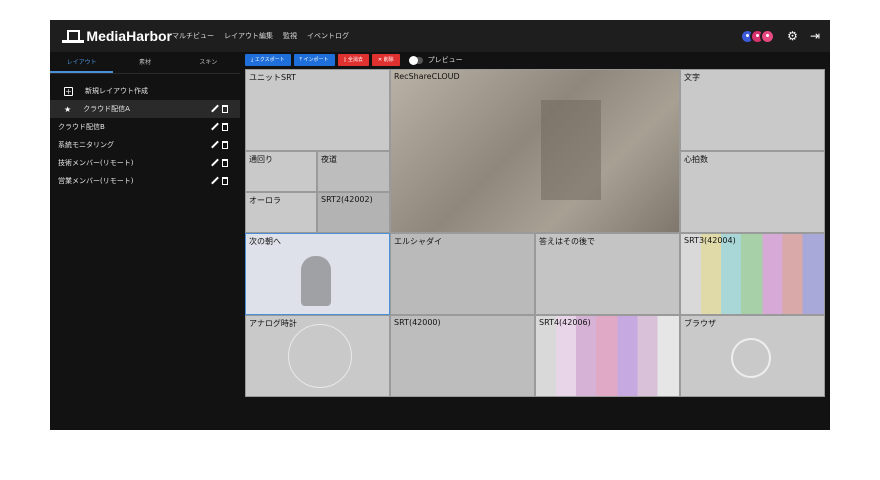 This screenshot has width=880, height=480. I want to click on layout-item-cloud-a: ★ クラウド配信A, so click(145, 109).